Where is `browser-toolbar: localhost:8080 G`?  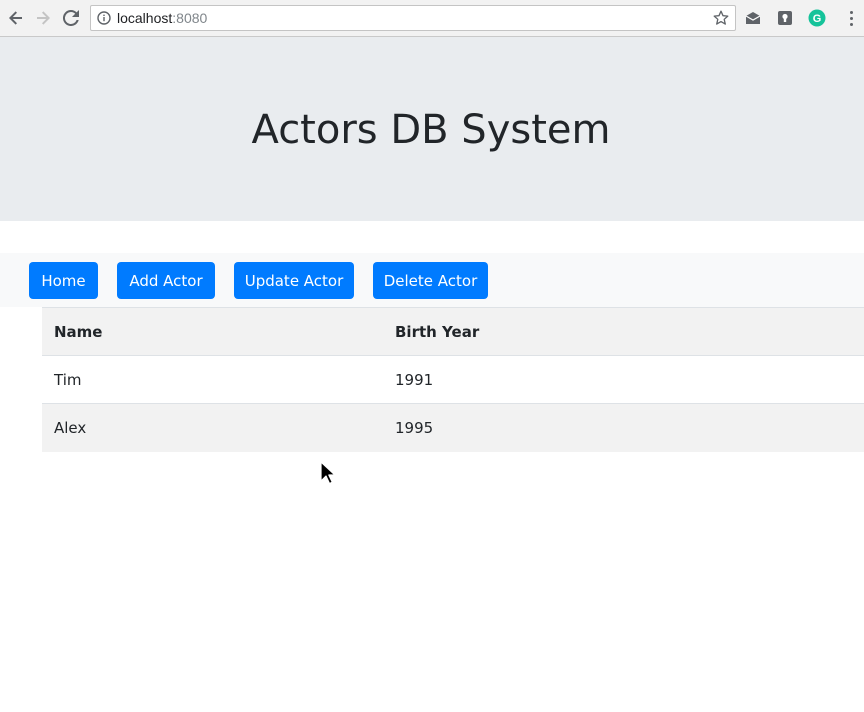
browser-toolbar: localhost:8080 G is located at coordinates (432, 18).